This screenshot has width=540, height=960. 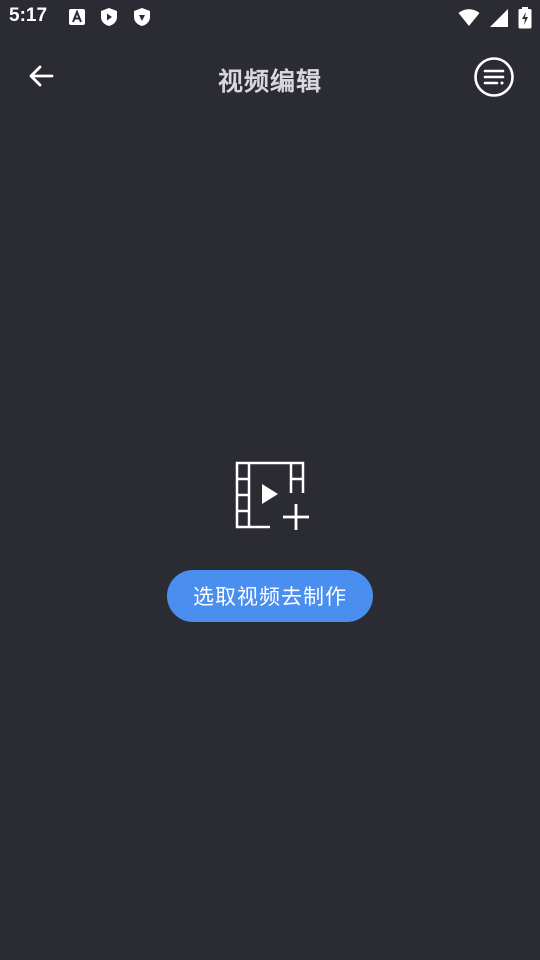 What do you see at coordinates (28, 15) in the screenshot?
I see `status-time: 5:17` at bounding box center [28, 15].